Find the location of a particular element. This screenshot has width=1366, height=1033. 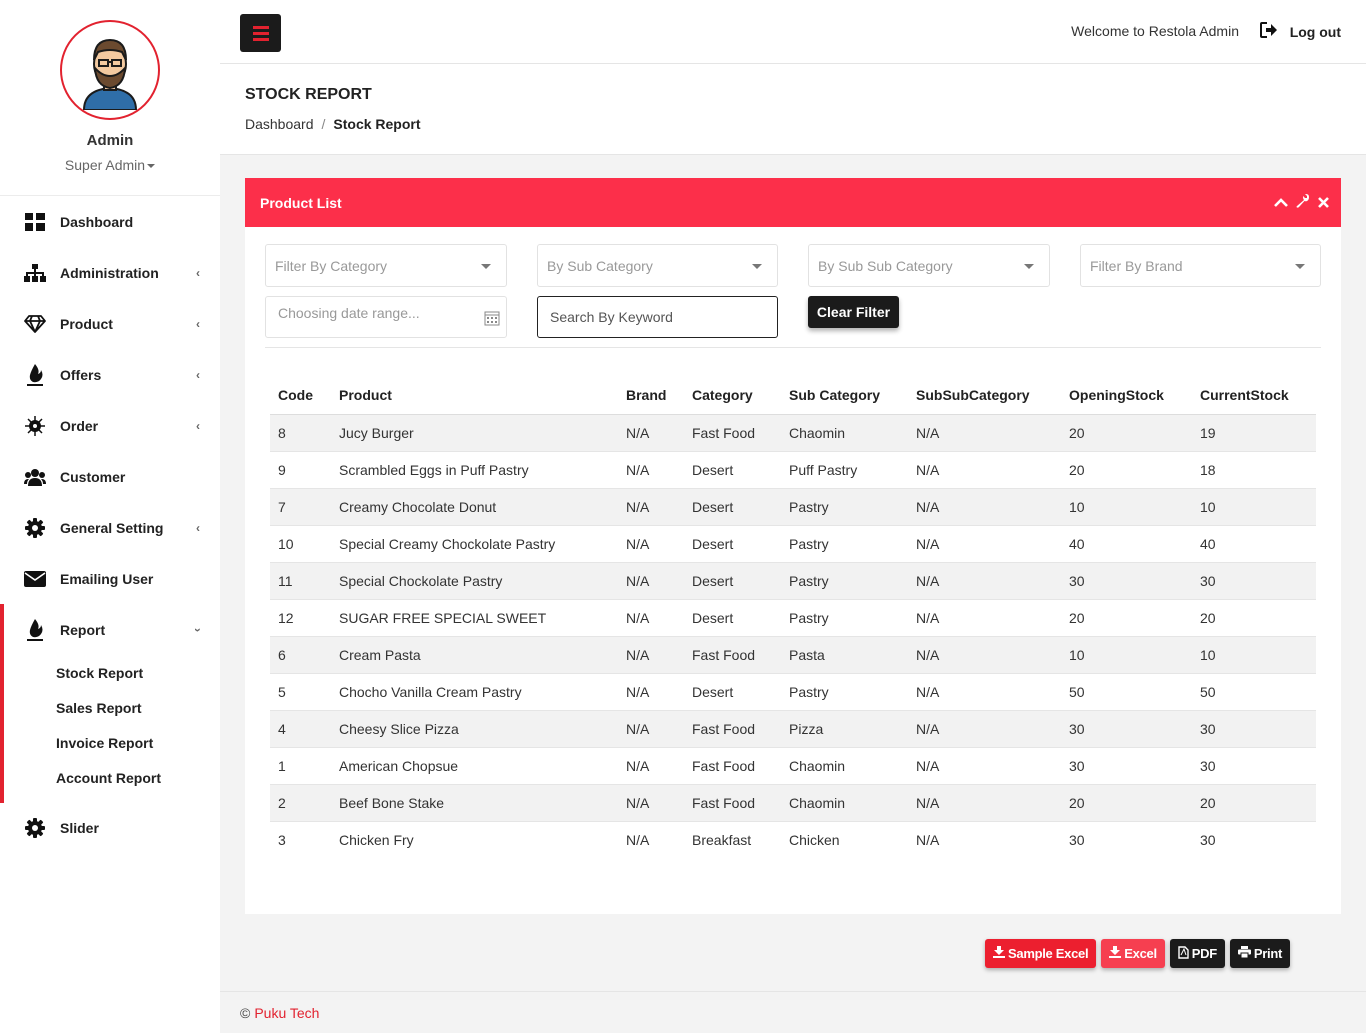

cell-product: American Chopsue is located at coordinates (474, 765).